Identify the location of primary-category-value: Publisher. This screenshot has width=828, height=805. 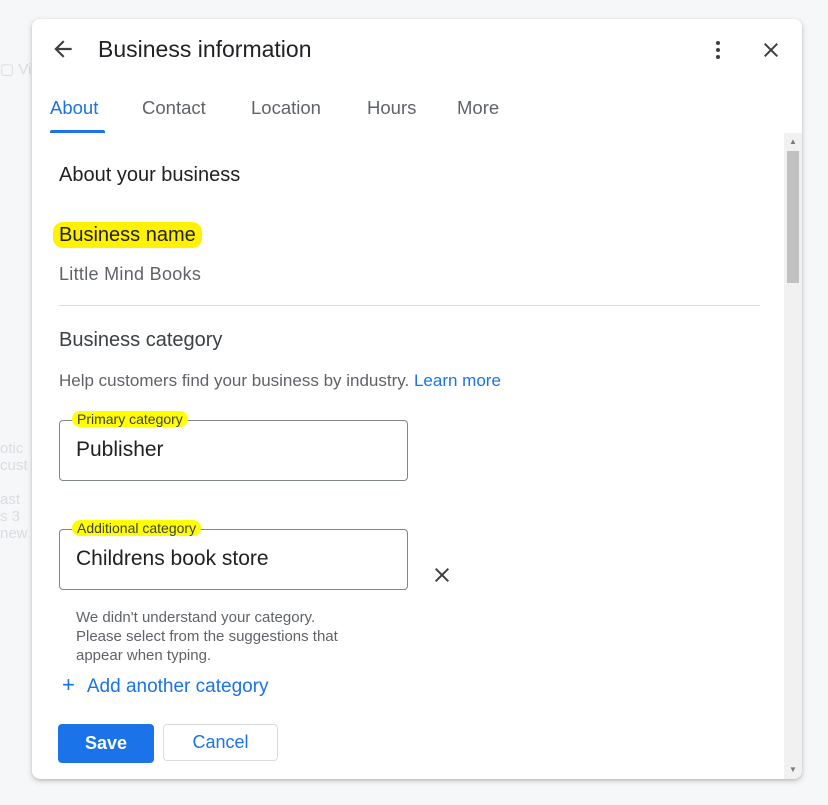
(120, 449).